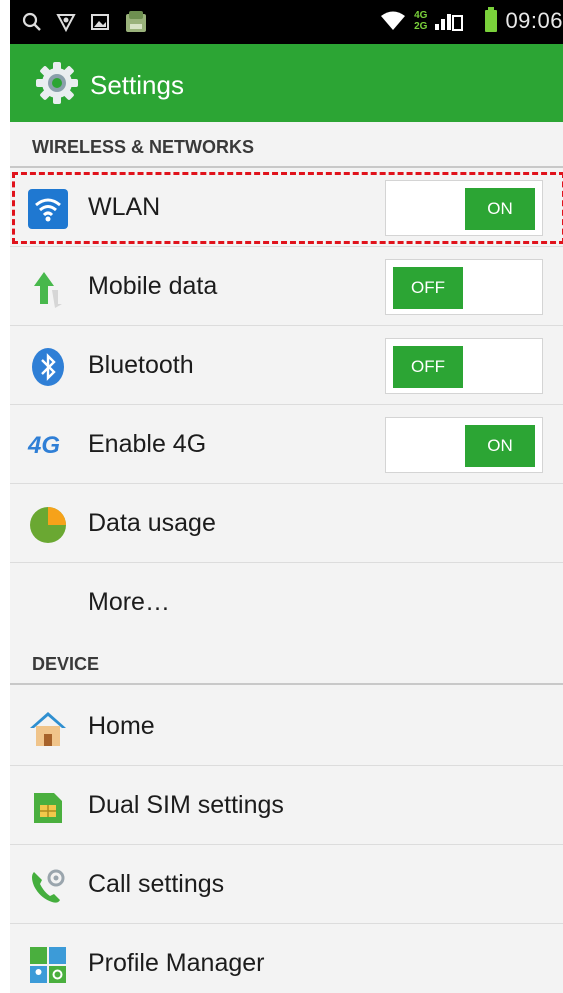 Image resolution: width=563 pixels, height=993 pixels. What do you see at coordinates (48, 965) in the screenshot?
I see `profile-manager-icon` at bounding box center [48, 965].